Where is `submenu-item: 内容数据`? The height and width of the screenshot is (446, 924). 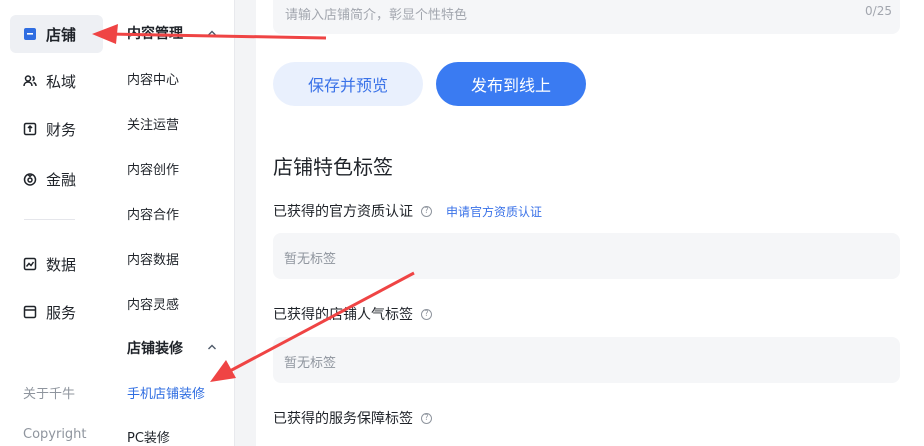
submenu-item: 内容数据 is located at coordinates (153, 258).